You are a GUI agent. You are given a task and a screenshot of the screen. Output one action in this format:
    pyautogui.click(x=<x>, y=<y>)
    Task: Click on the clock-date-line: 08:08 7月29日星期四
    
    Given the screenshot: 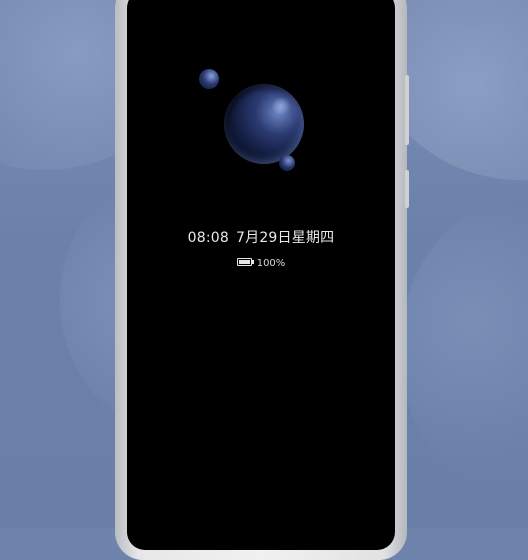 What is the action you would take?
    pyautogui.click(x=261, y=237)
    